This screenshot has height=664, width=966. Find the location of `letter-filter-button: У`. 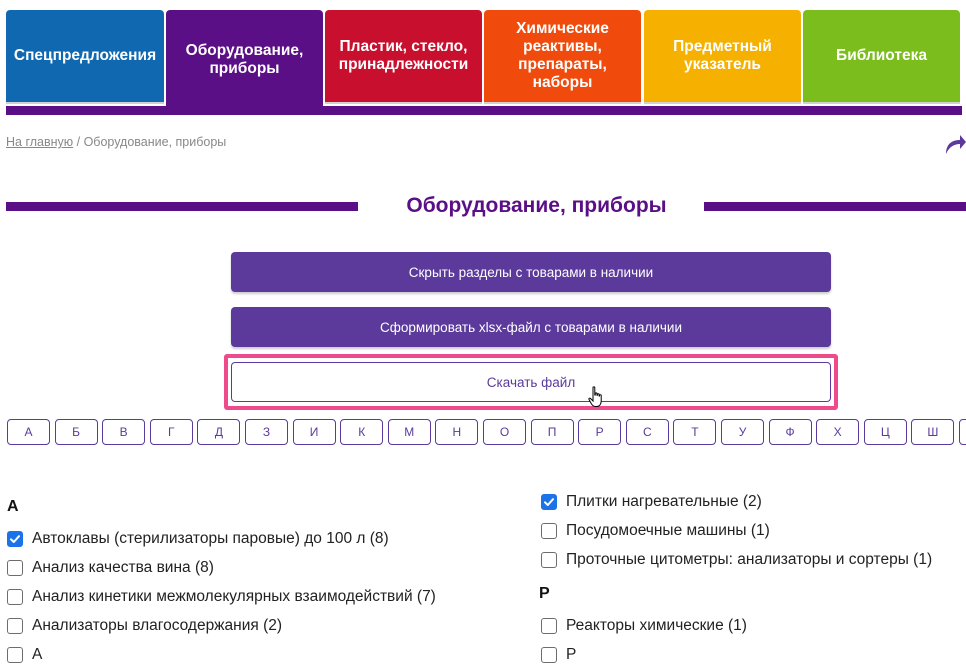

letter-filter-button: У is located at coordinates (742, 432).